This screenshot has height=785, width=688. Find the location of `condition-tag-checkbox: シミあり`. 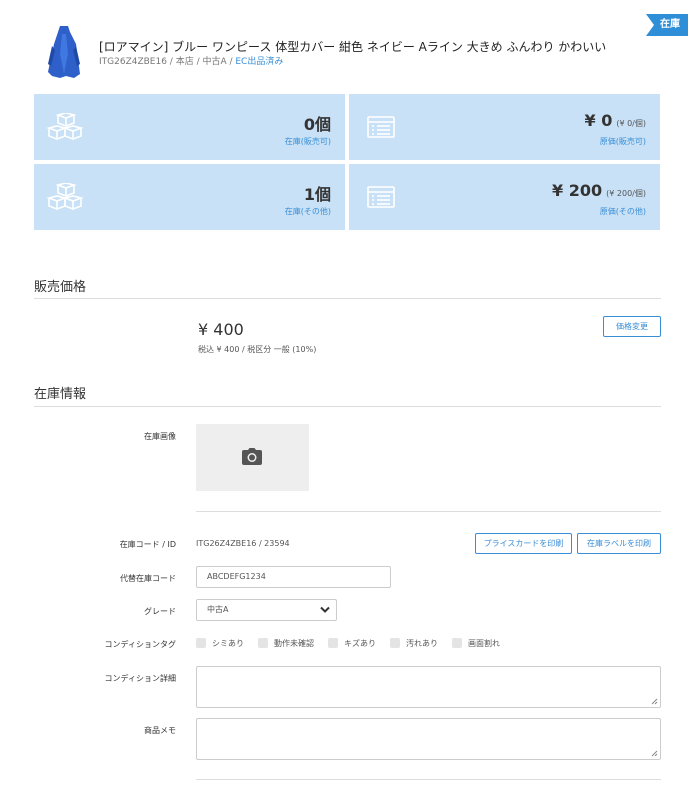

condition-tag-checkbox: シミあり is located at coordinates (220, 643).